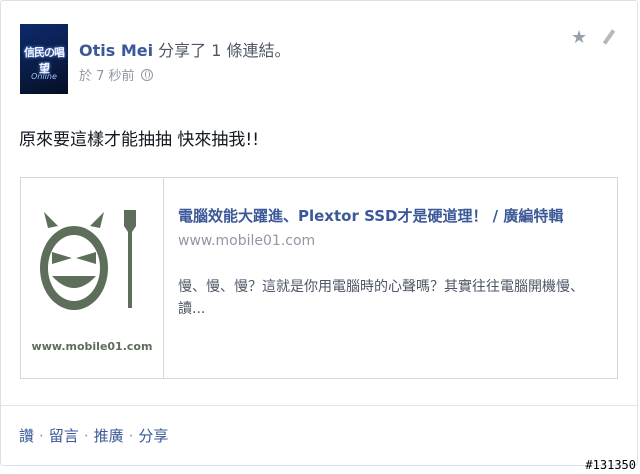 Image resolution: width=640 pixels, height=474 pixels. What do you see at coordinates (44, 59) in the screenshot?
I see `author-avatar: 信民の唱望 Online` at bounding box center [44, 59].